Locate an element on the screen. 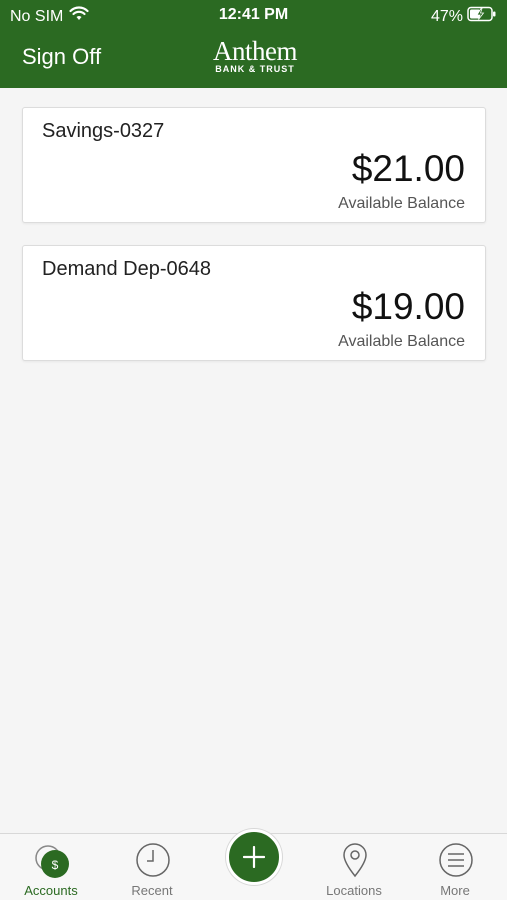 The image size is (507, 900). account-balance: $19.00 is located at coordinates (408, 306).